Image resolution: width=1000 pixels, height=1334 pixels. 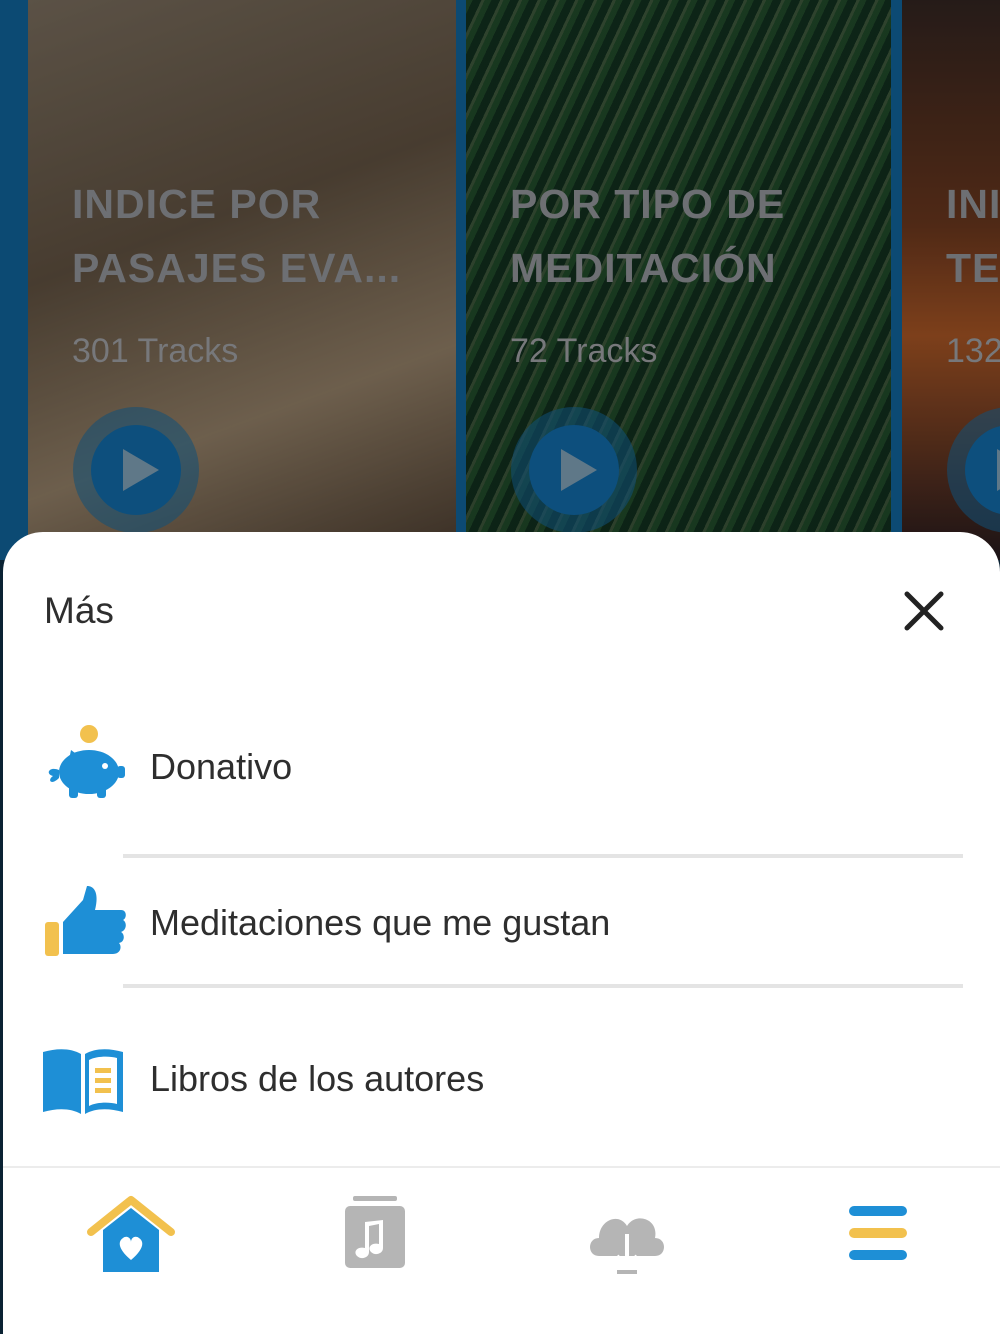 I want to click on close-icon, so click(x=924, y=611).